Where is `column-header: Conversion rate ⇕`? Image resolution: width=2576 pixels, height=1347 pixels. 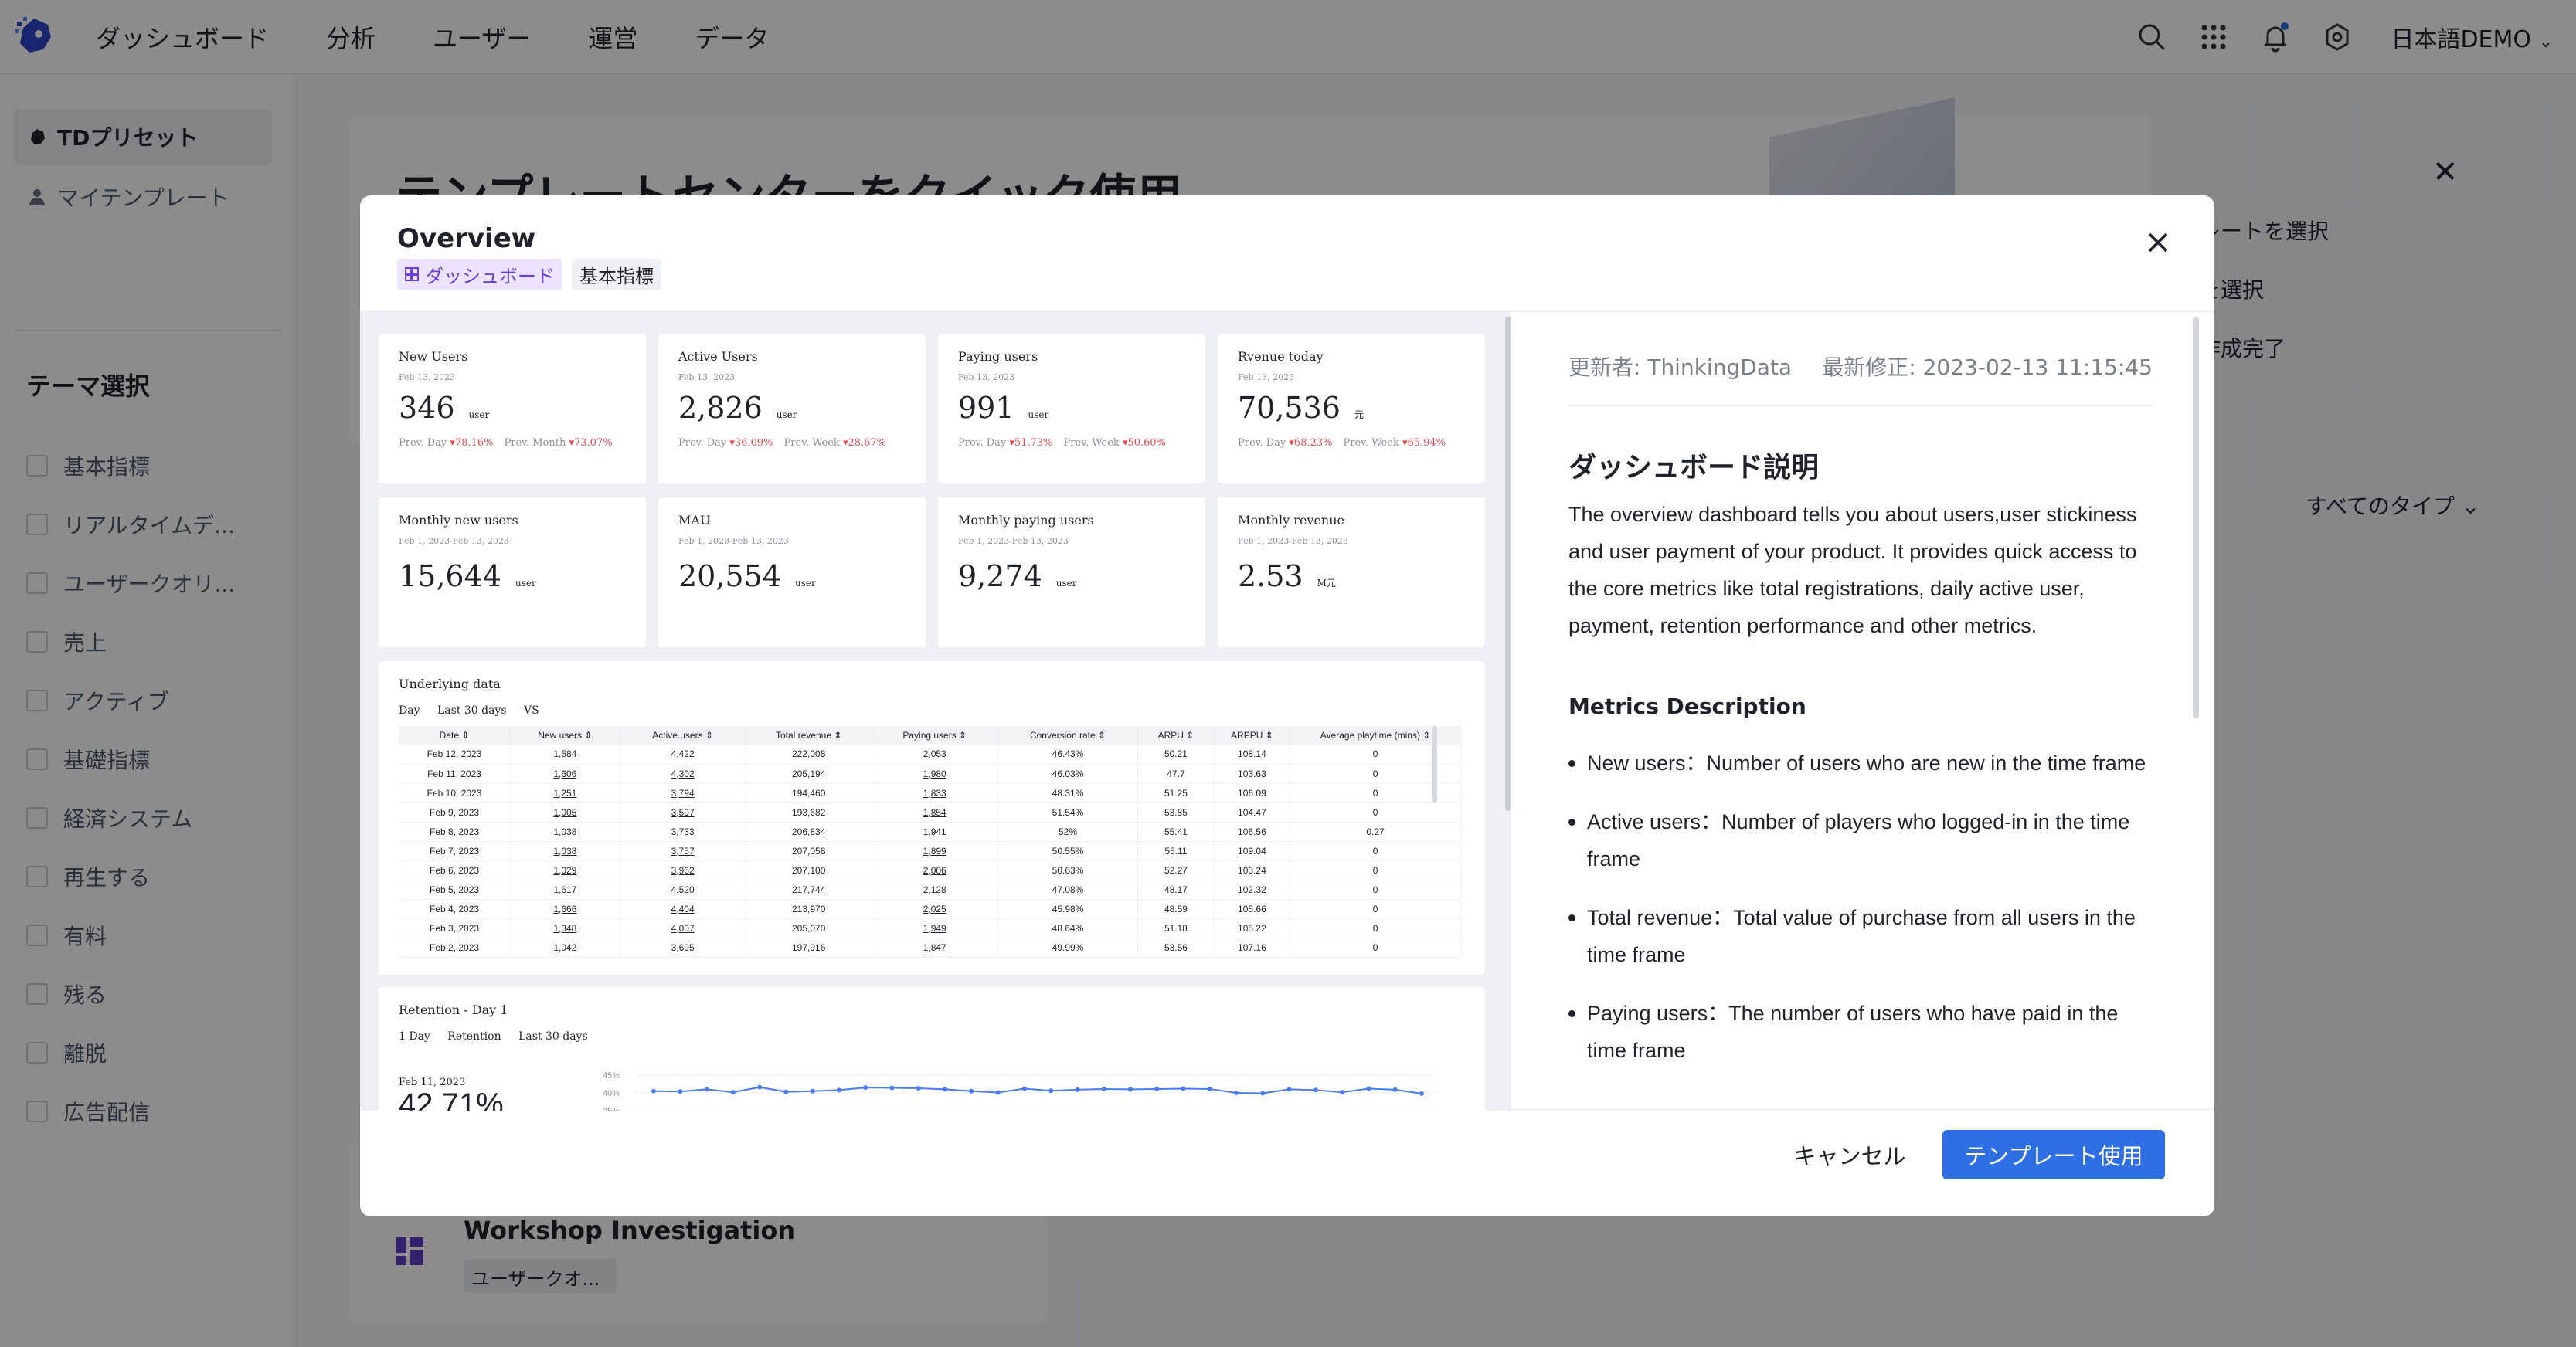 column-header: Conversion rate ⇕ is located at coordinates (1068, 735).